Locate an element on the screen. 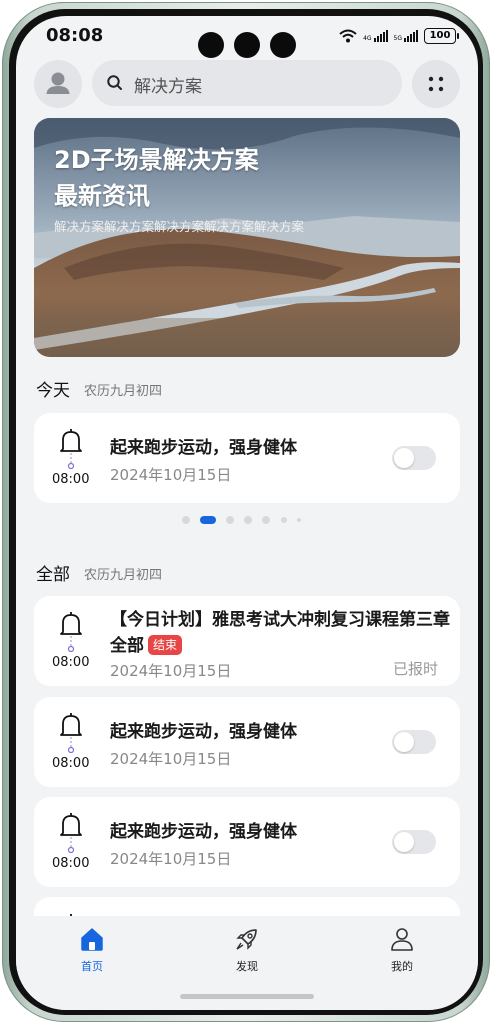 The height and width of the screenshot is (1026, 494). reminder-status: 已报时 is located at coordinates (415, 669).